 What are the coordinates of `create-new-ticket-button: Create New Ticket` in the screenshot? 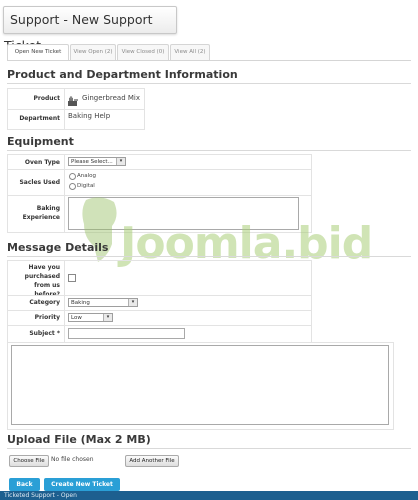 It's located at (82, 484).